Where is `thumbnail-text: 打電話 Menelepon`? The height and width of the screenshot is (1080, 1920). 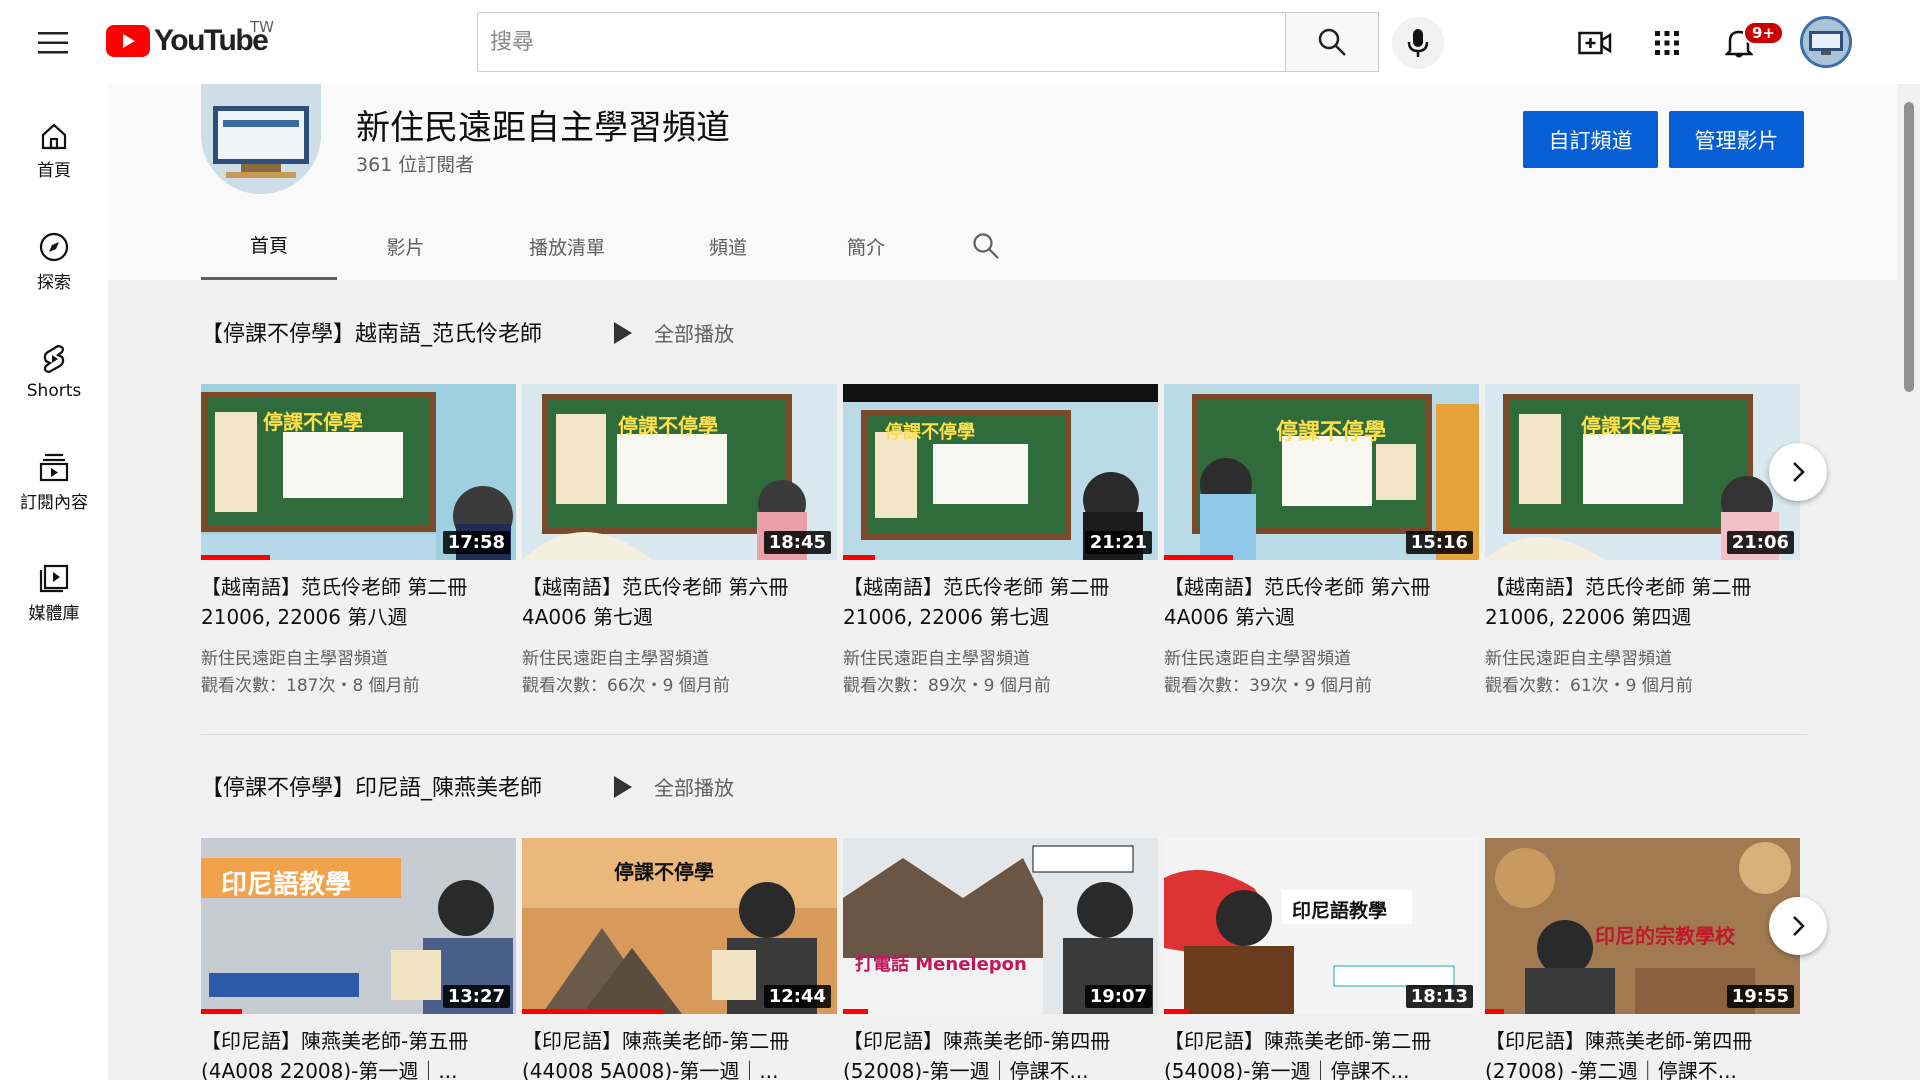 thumbnail-text: 打電話 Menelepon is located at coordinates (941, 964).